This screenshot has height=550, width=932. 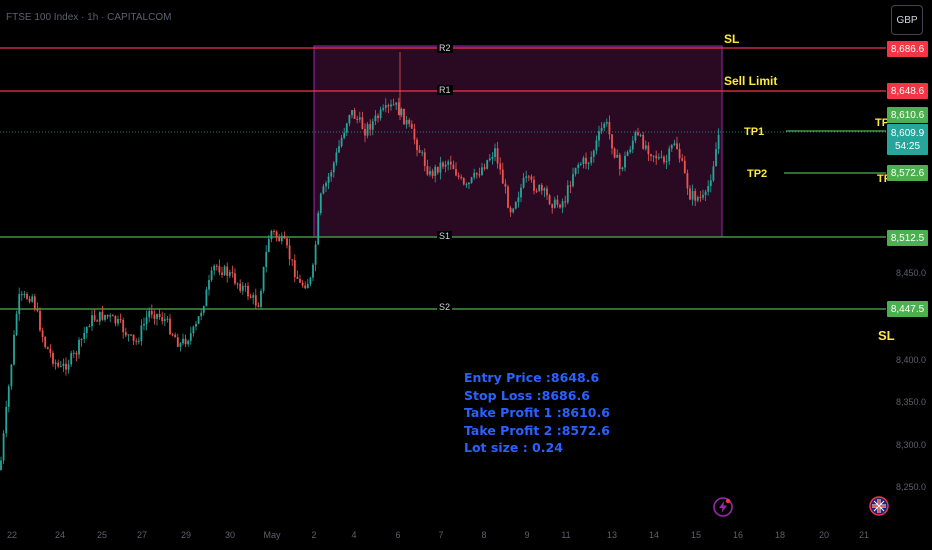 I want to click on uk-flag-icon, so click(x=879, y=508).